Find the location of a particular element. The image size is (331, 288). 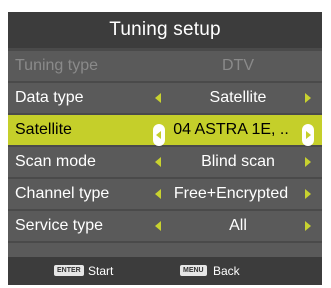

row-value: Blind scan is located at coordinates (238, 161).